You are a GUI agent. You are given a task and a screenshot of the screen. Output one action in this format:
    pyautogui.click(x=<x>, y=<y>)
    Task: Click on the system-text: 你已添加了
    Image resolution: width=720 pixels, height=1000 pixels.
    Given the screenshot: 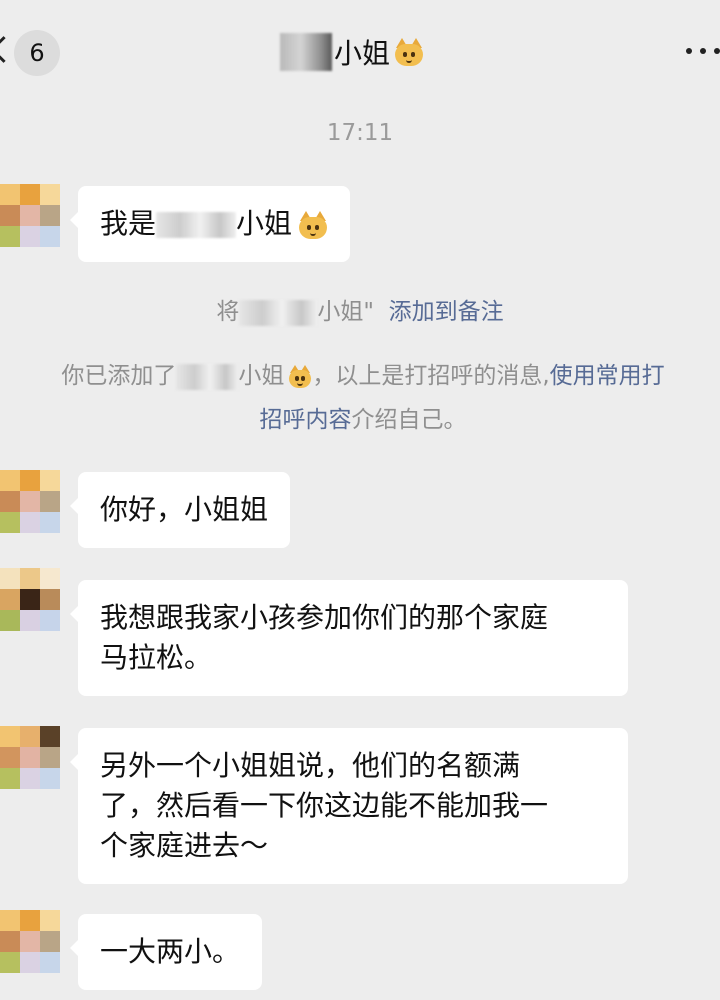 What is the action you would take?
    pyautogui.click(x=119, y=376)
    